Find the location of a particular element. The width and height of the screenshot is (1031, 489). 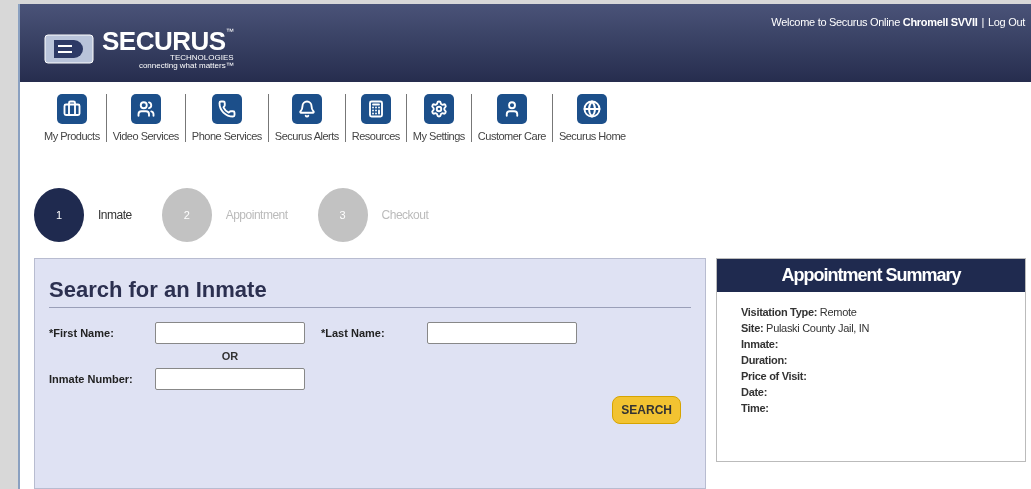

nav-item: Phone Services is located at coordinates (227, 118).